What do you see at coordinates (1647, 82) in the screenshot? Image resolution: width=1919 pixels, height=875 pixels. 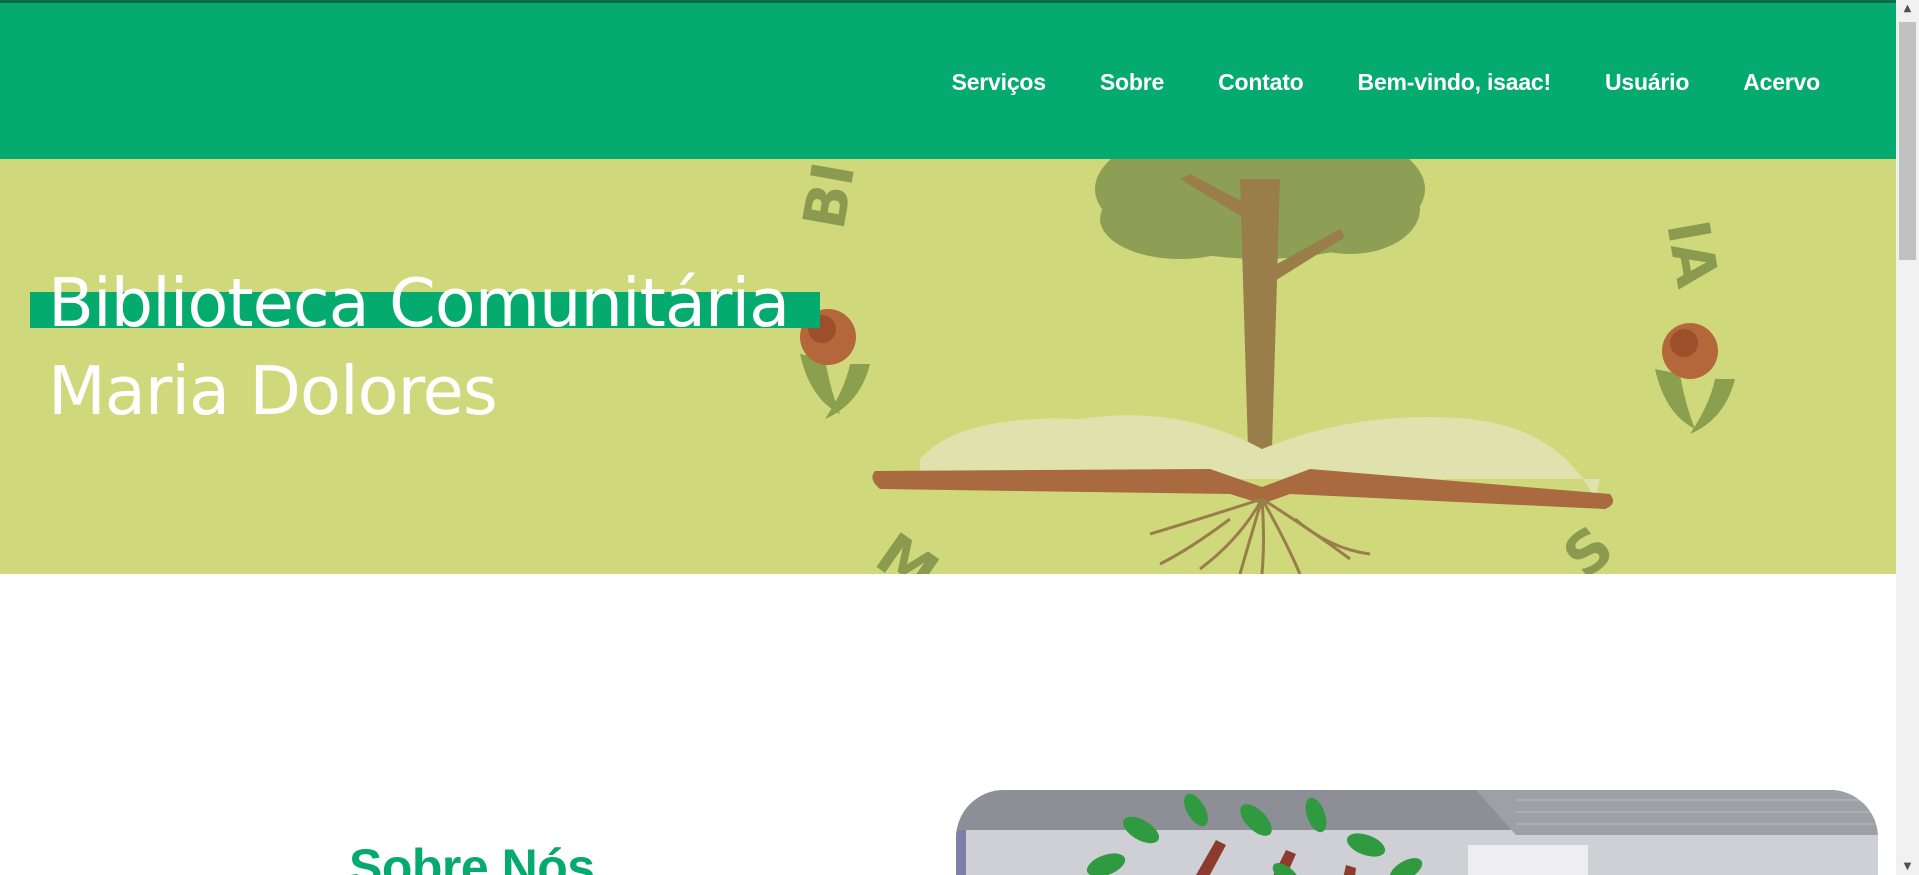 I see `nav-usuario: Usuário` at bounding box center [1647, 82].